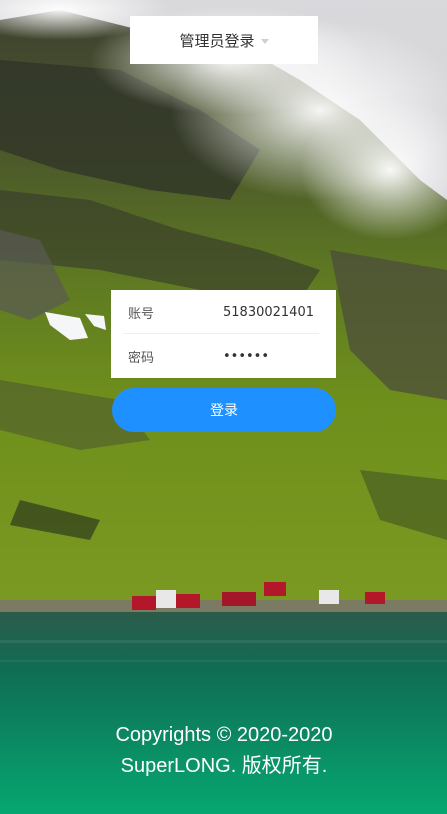 This screenshot has width=447, height=814. I want to click on account-label: 账号, so click(141, 314).